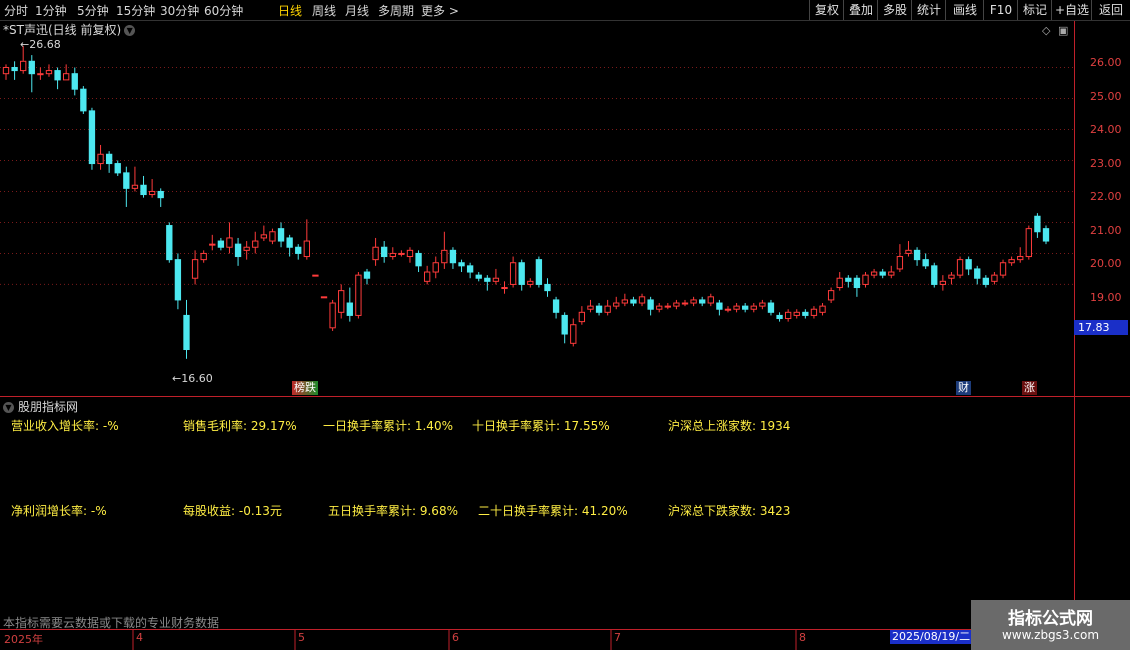  Describe the element at coordinates (93, 10) in the screenshot. I see `period-tab-5min: 5分钟` at that location.